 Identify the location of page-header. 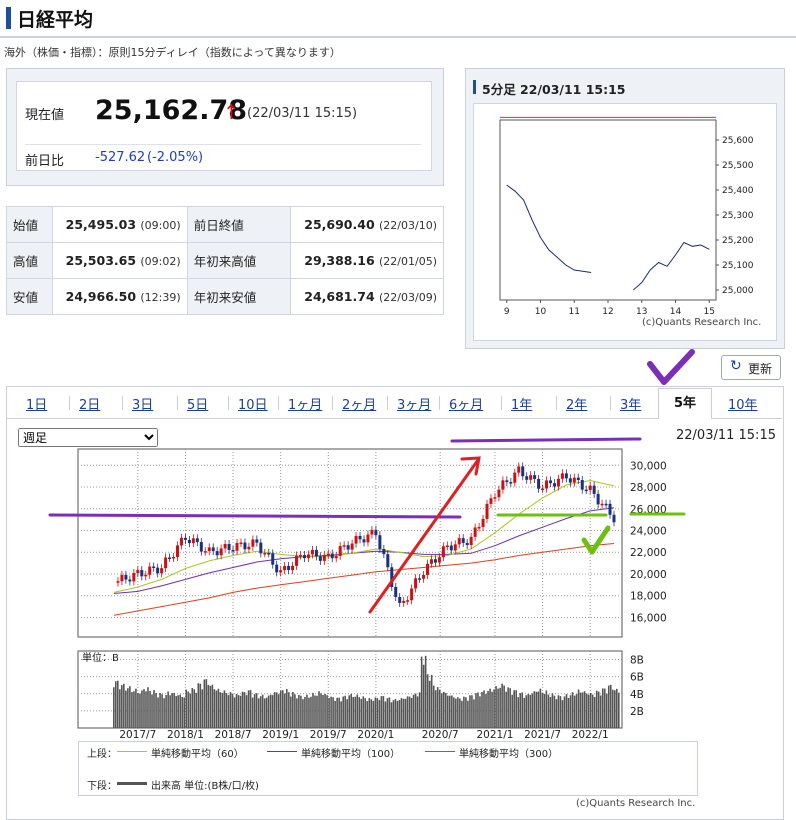
(398, 19).